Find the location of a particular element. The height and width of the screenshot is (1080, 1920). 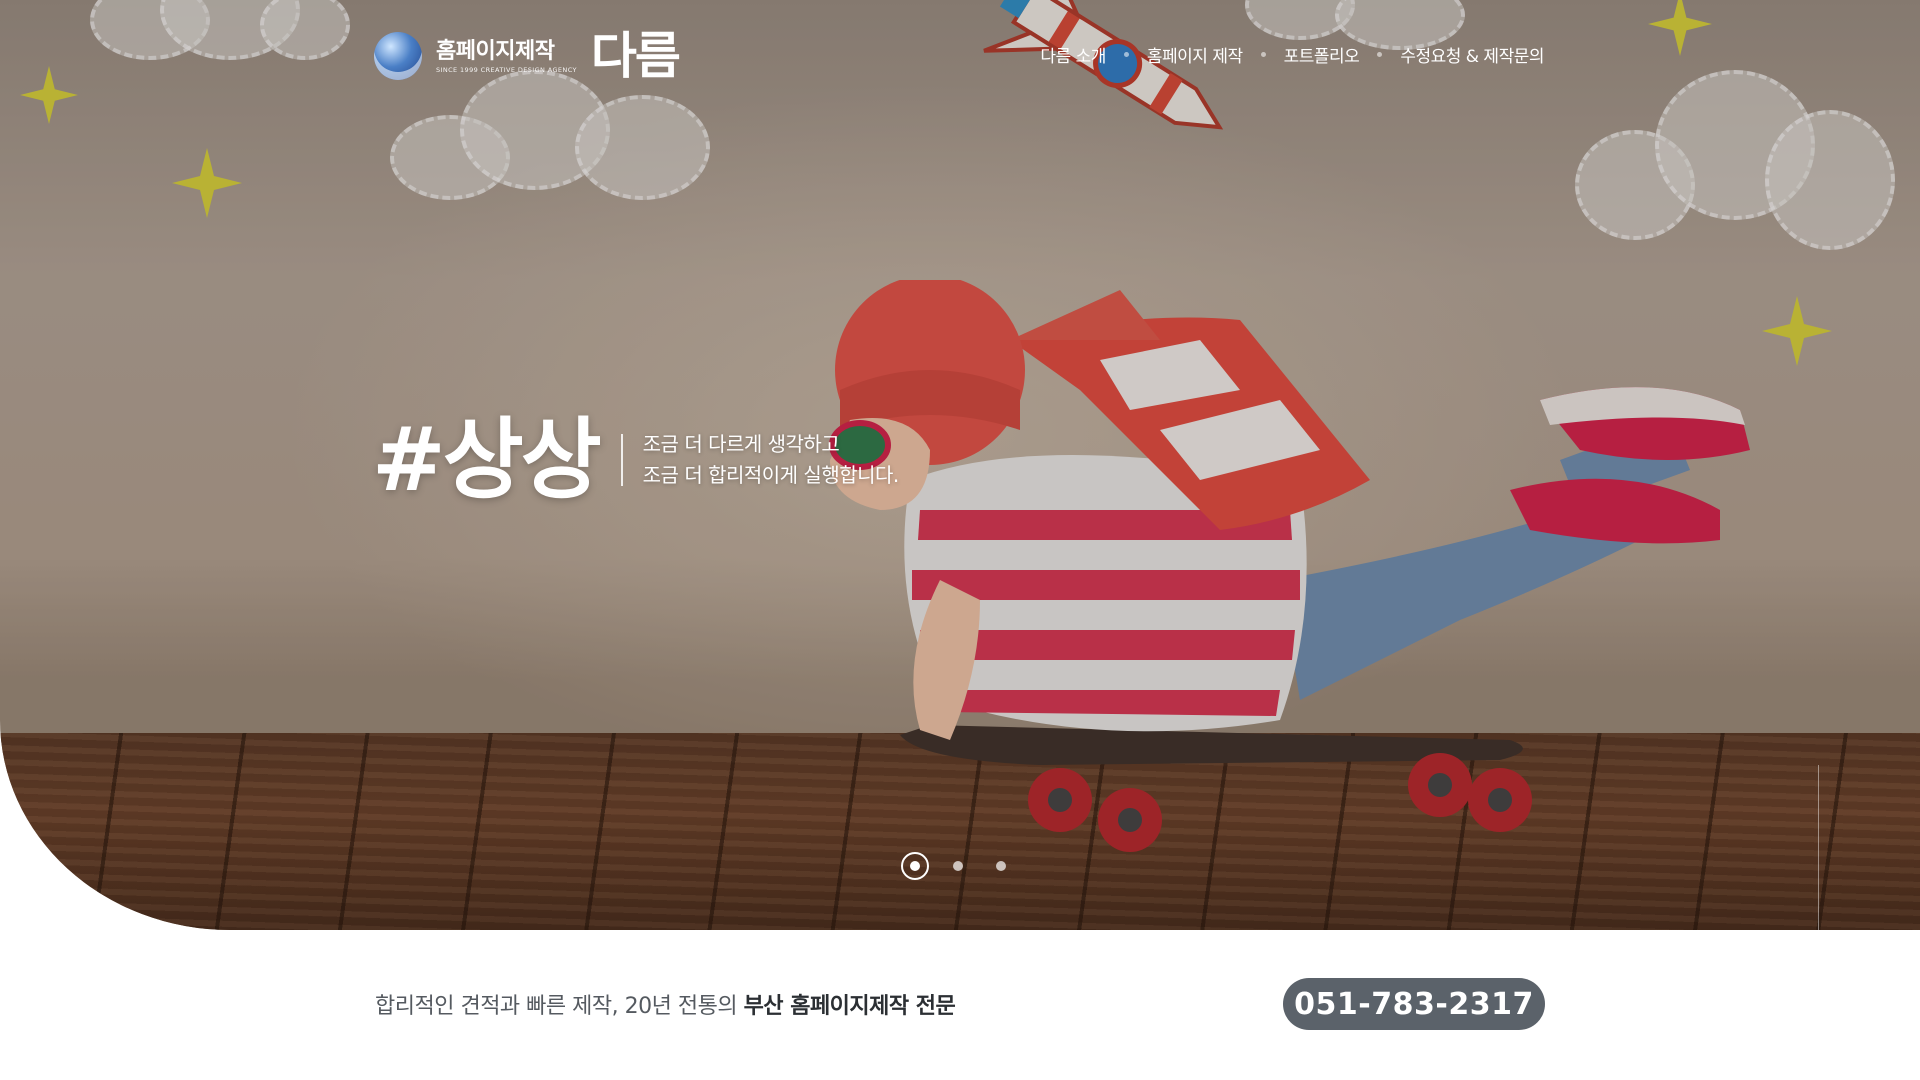

hero-description: 조금 더 다르게 생각하고 조금 더 합리적이게 실행합니다. is located at coordinates (771, 460).